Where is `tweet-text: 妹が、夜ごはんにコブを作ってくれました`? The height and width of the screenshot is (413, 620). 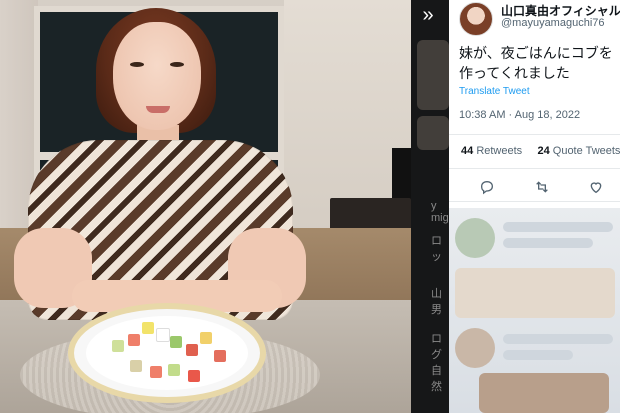 tweet-text: 妹が、夜ごはんにコブを作ってくれました is located at coordinates (536, 63).